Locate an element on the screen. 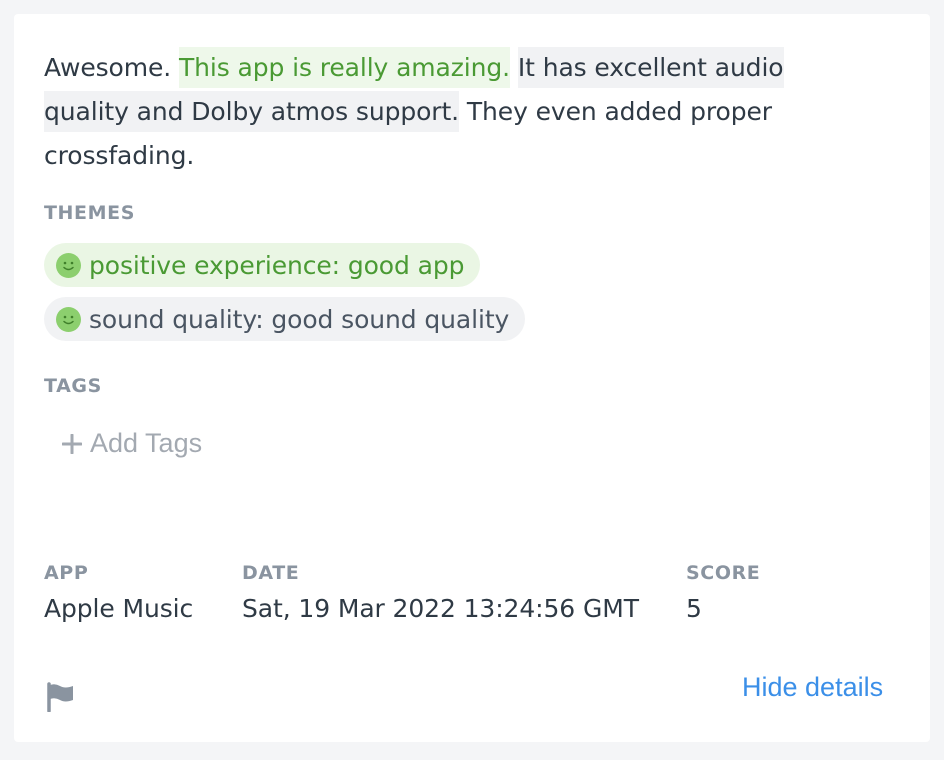 This screenshot has height=760, width=944. add-tags-button: Add Tags is located at coordinates (132, 443).